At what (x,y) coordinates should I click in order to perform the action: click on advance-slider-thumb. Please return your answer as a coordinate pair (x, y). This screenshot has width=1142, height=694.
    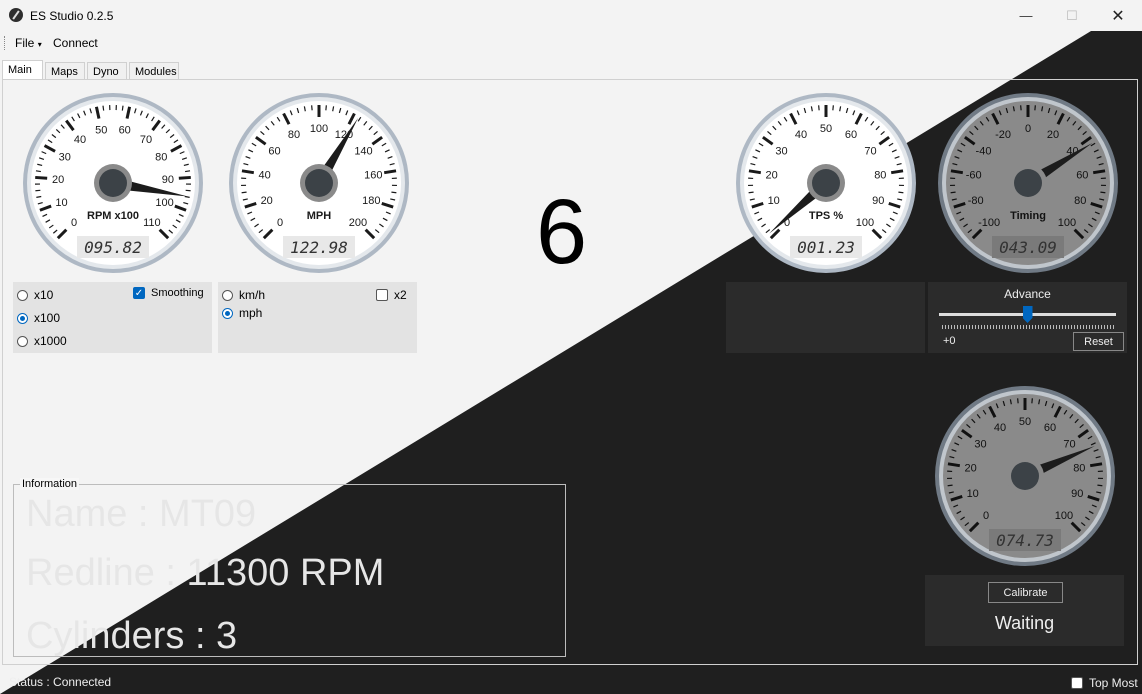
    Looking at the image, I should click on (1027, 314).